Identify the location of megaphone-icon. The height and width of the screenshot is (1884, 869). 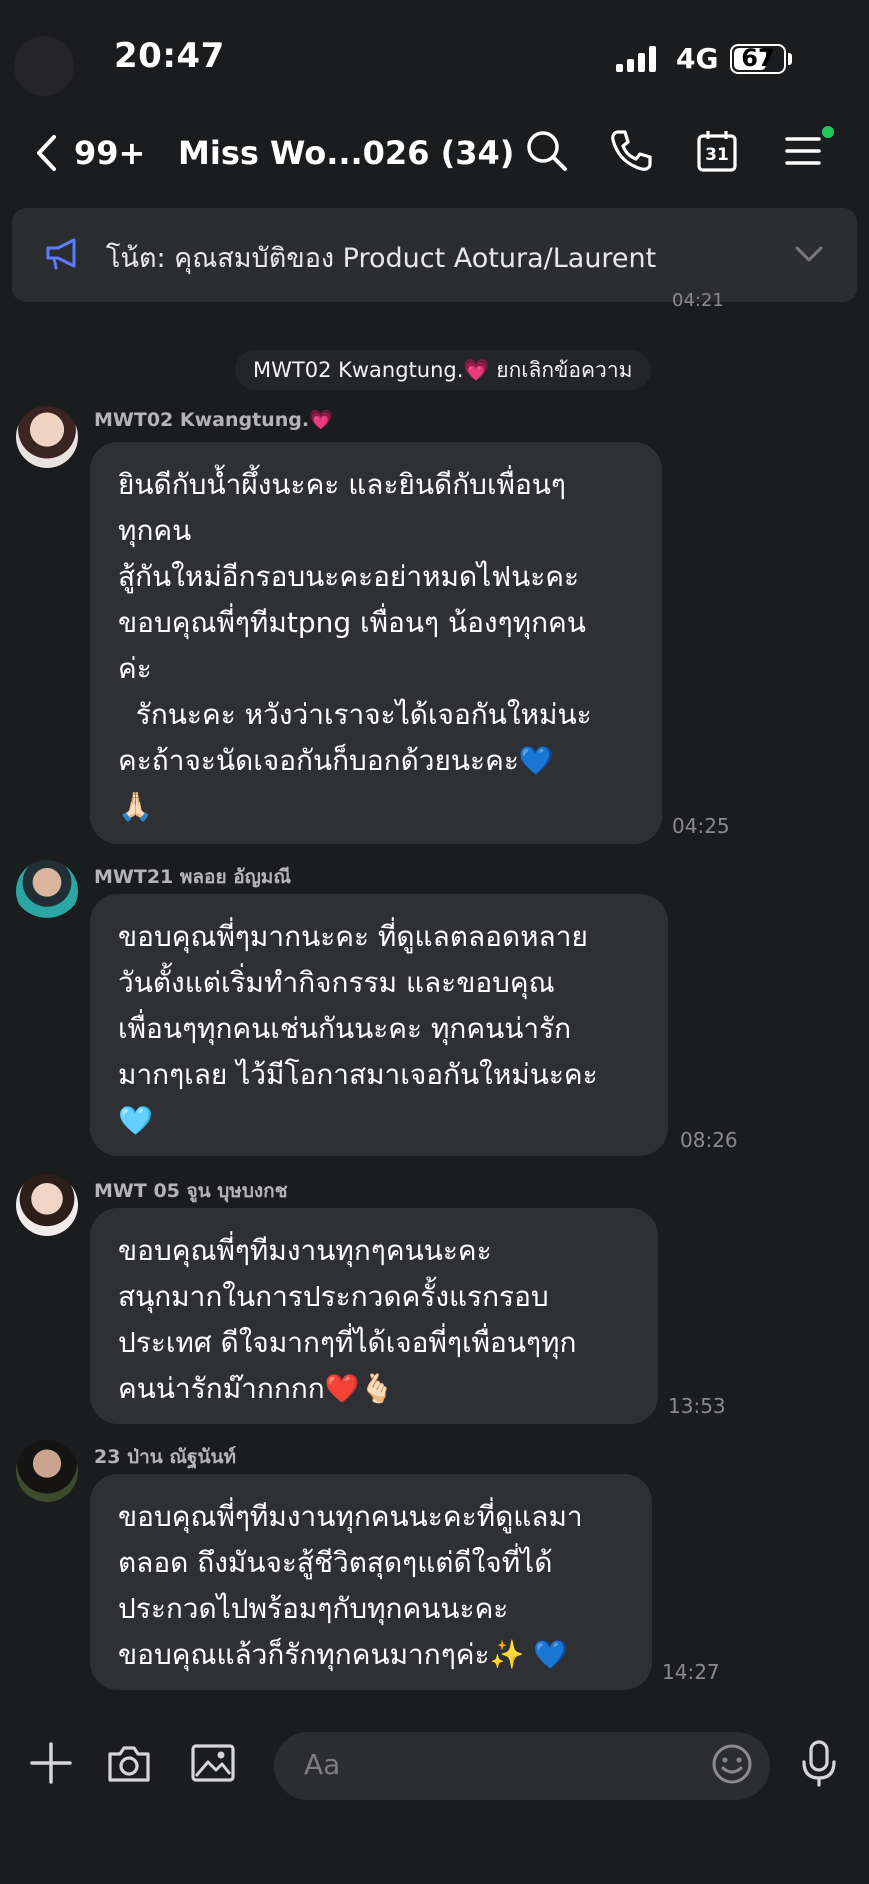
(63, 256).